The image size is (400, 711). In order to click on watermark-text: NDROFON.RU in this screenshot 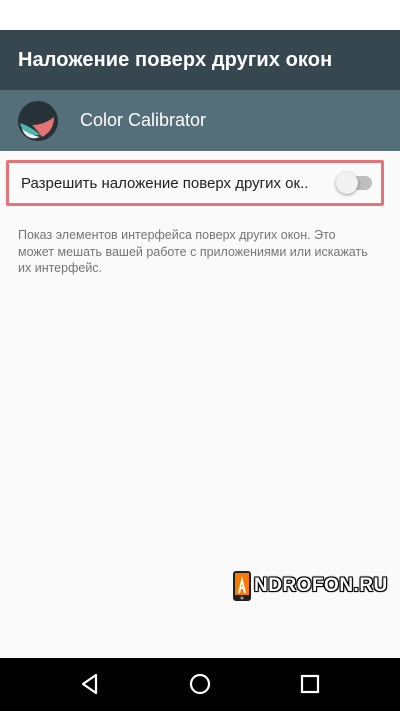, I will do `click(321, 585)`.